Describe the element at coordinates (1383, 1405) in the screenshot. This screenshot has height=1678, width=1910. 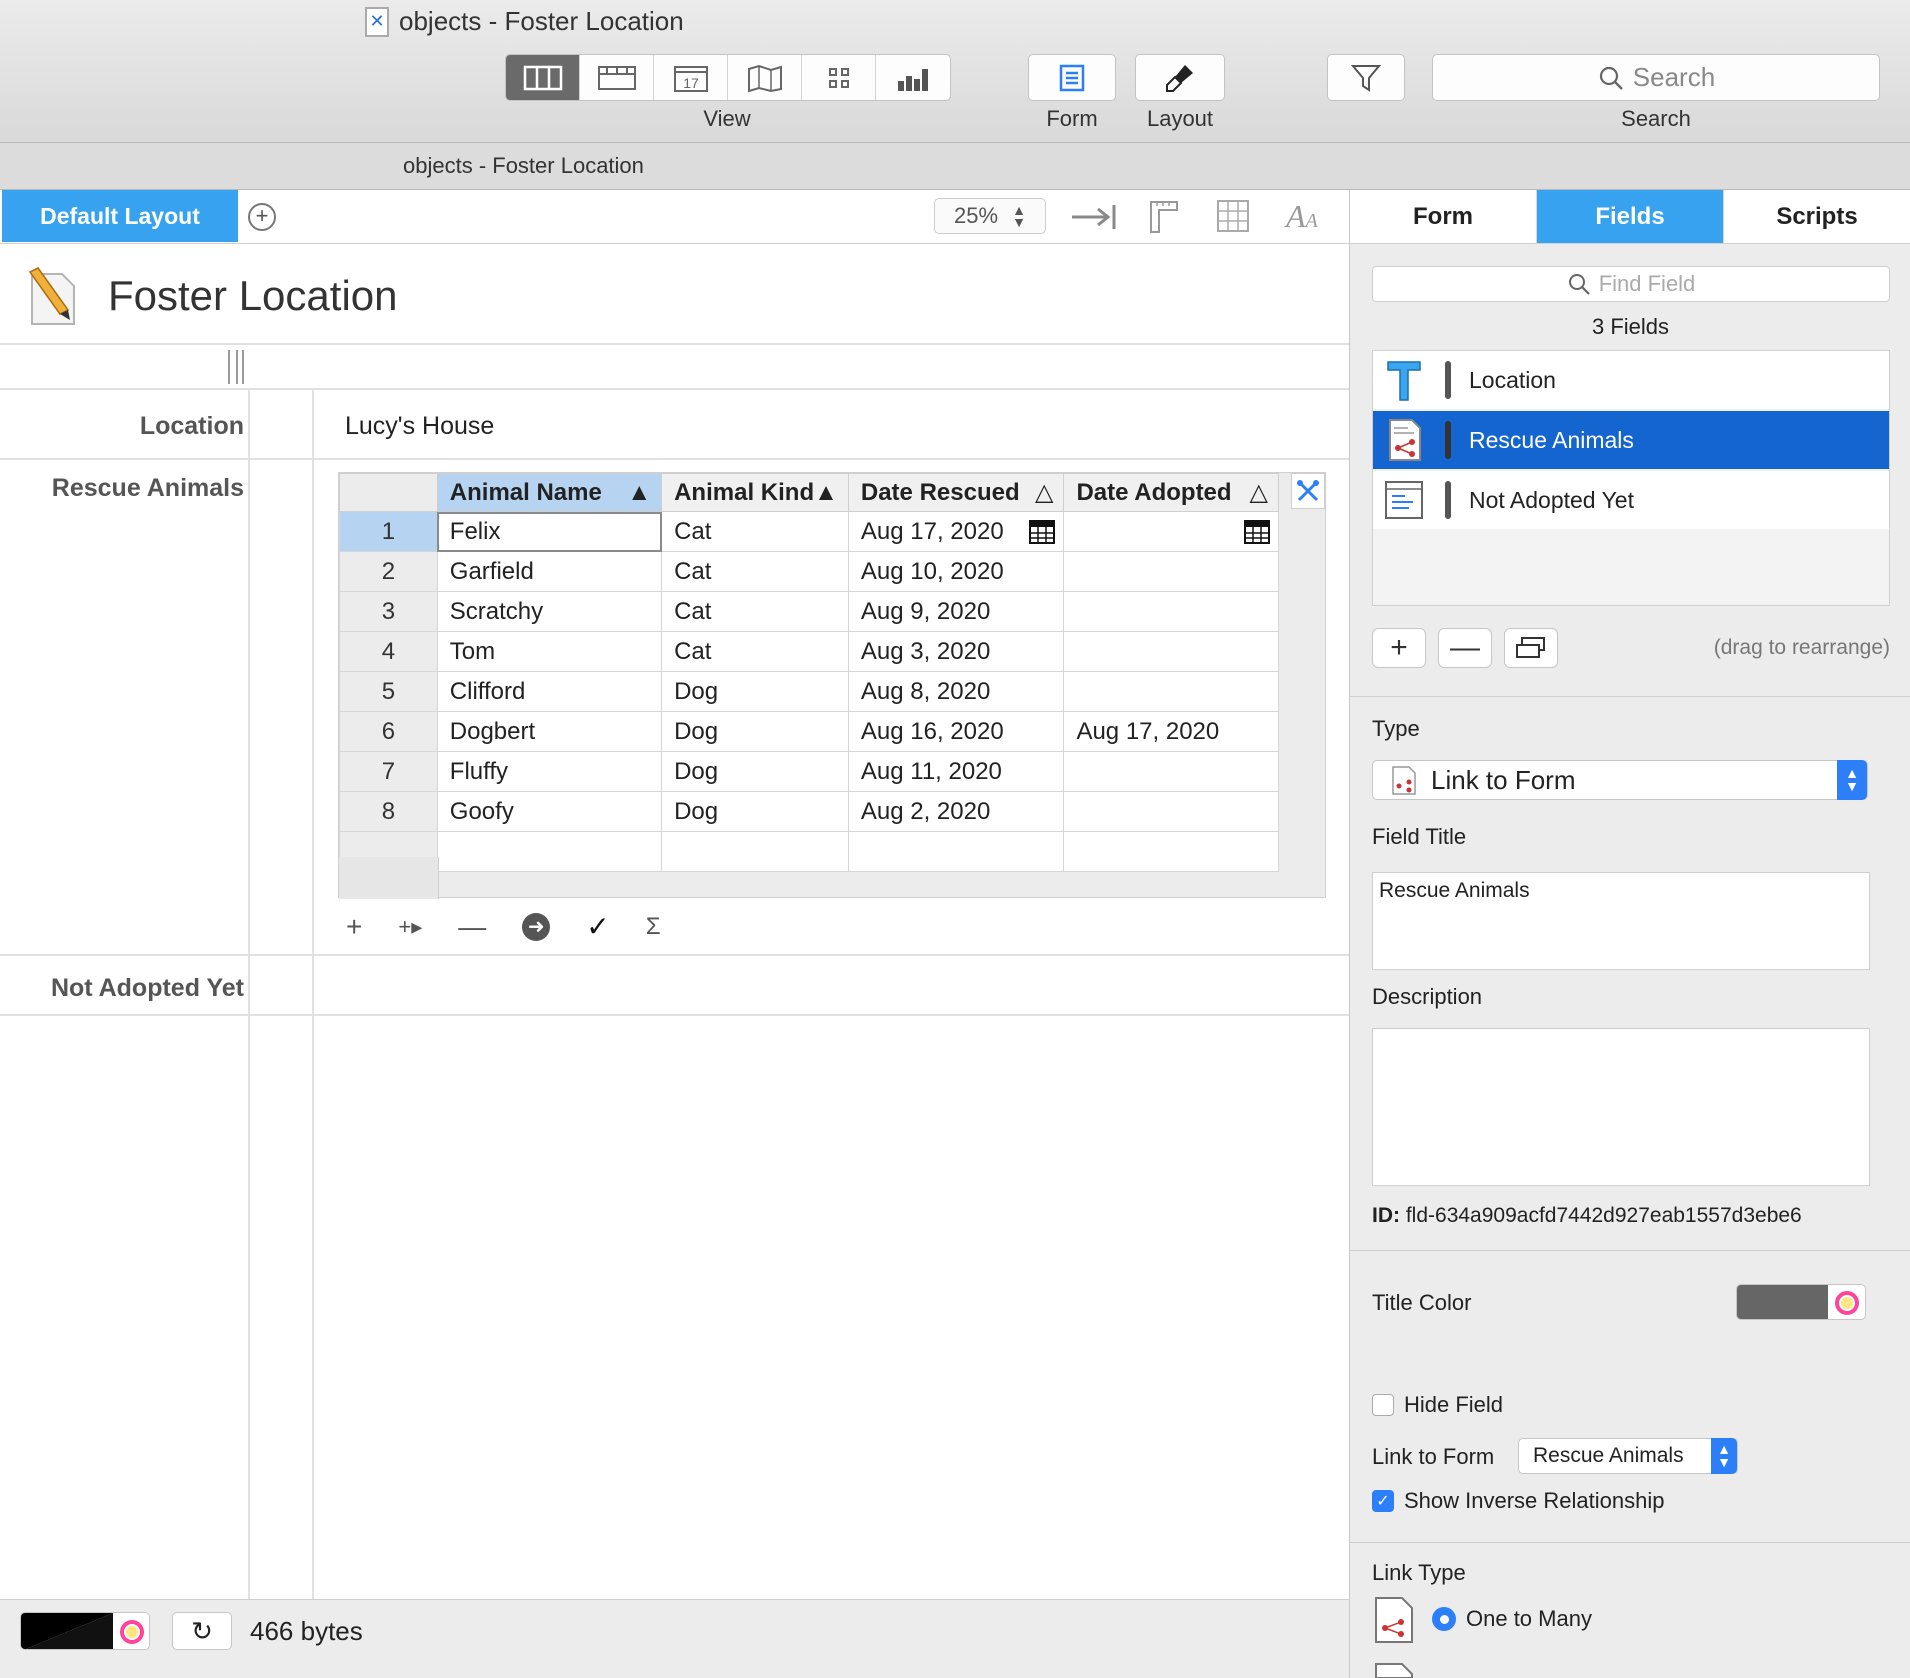
I see `hide-field-checkbox` at that location.